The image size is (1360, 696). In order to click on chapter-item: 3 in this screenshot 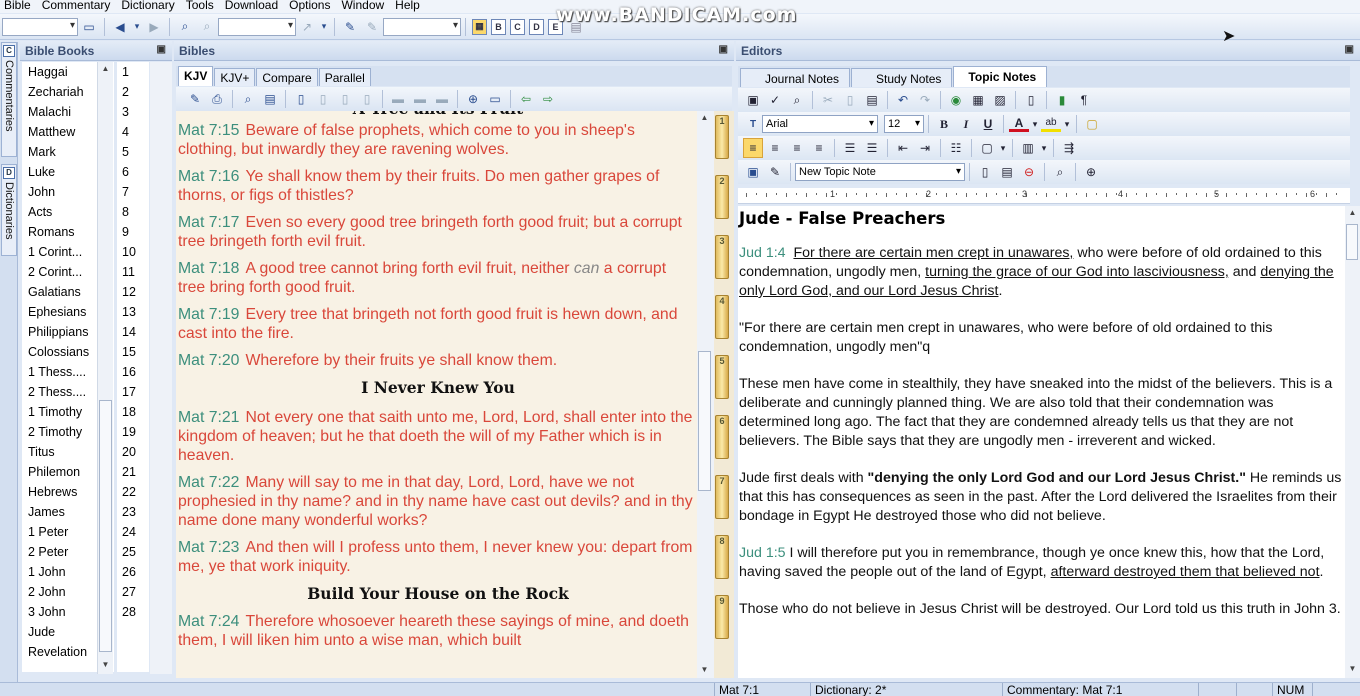, I will do `click(133, 112)`.